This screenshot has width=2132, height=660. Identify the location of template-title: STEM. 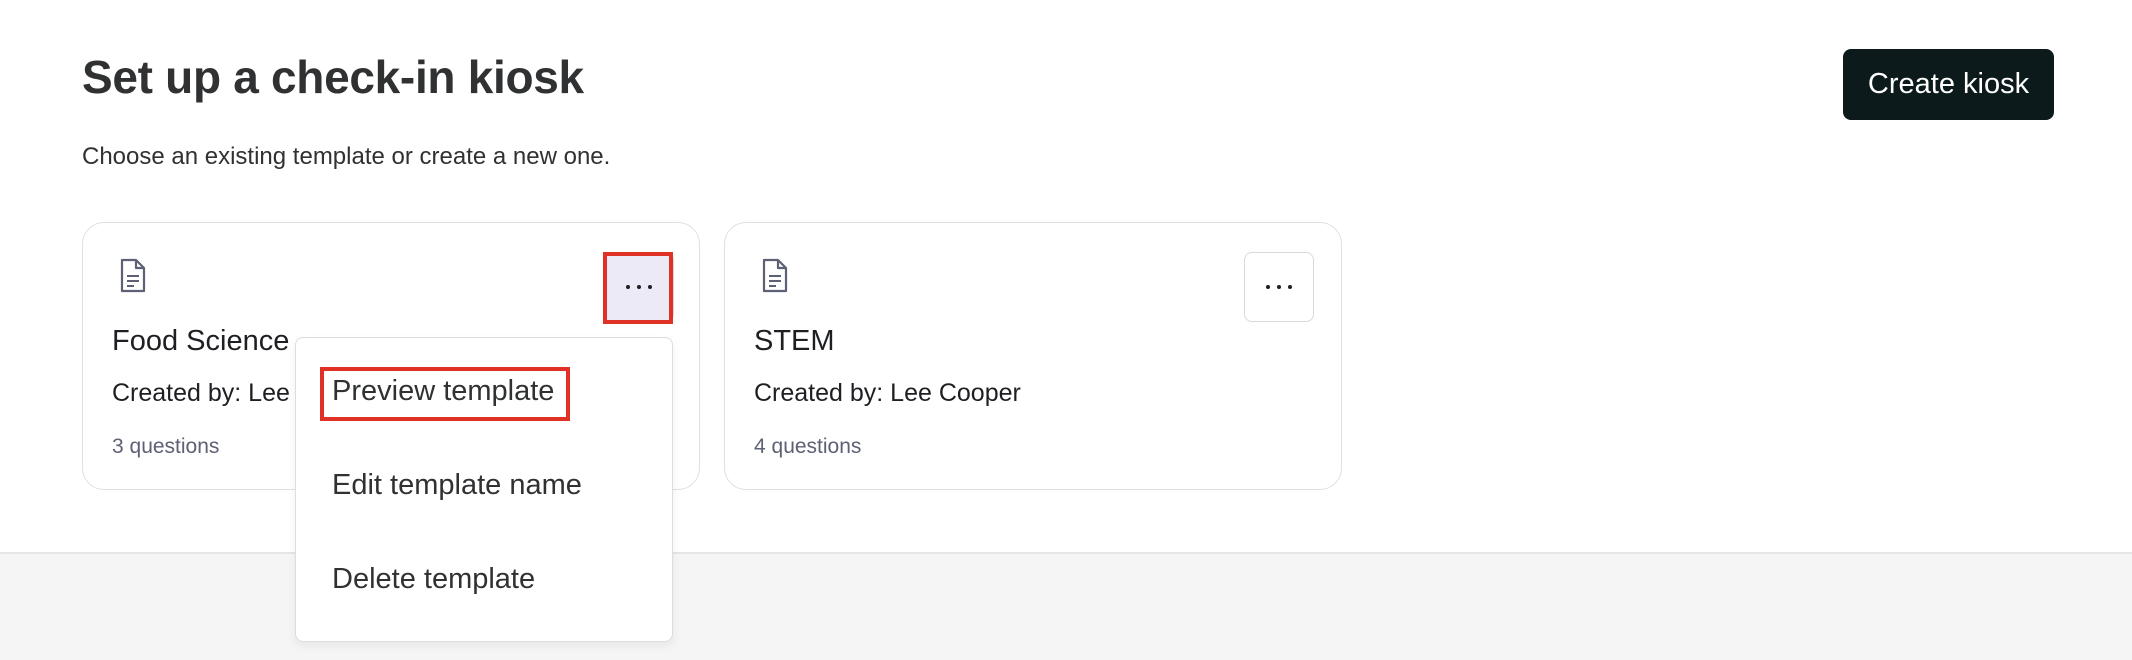
(794, 341).